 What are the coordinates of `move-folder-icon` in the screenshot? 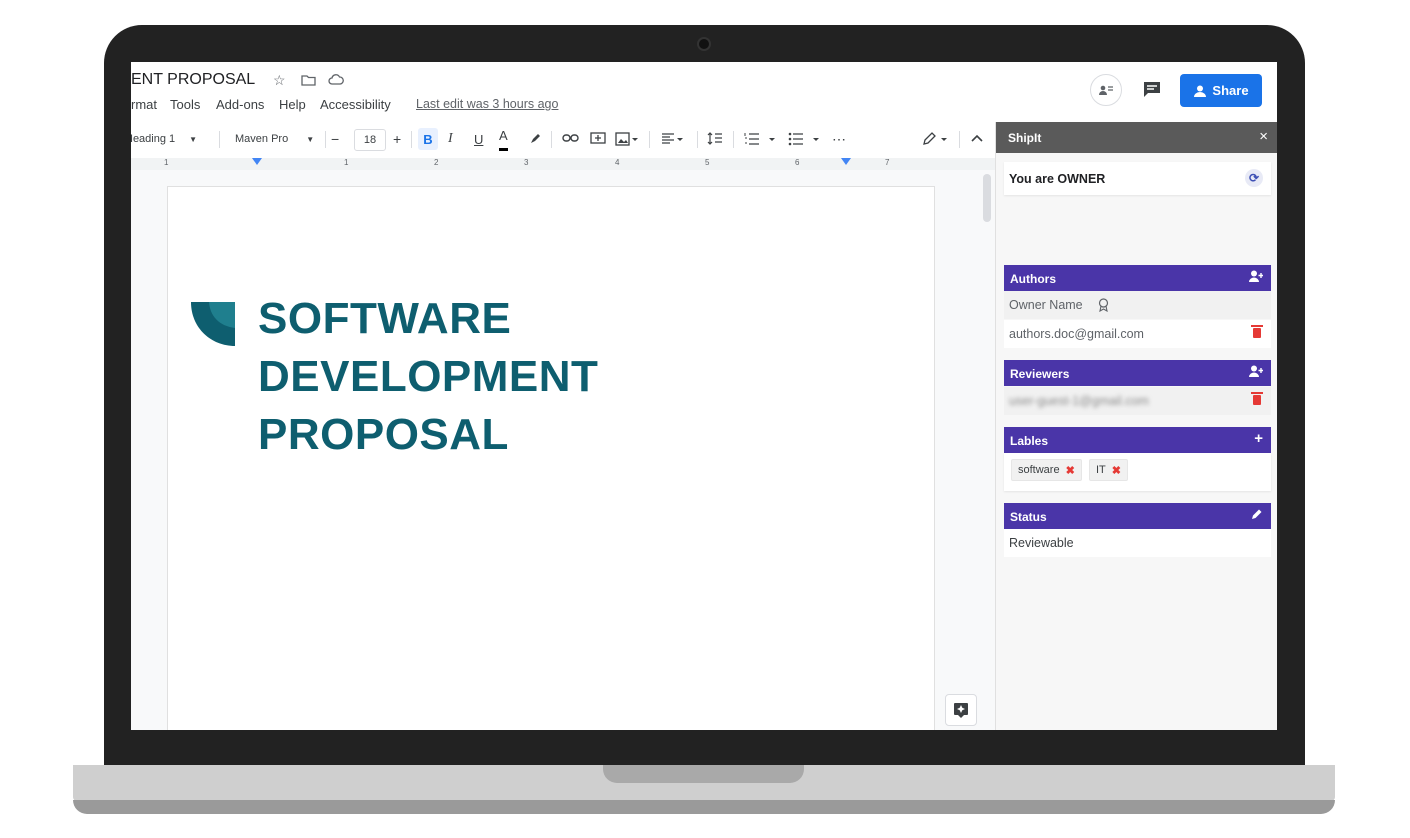 It's located at (308, 80).